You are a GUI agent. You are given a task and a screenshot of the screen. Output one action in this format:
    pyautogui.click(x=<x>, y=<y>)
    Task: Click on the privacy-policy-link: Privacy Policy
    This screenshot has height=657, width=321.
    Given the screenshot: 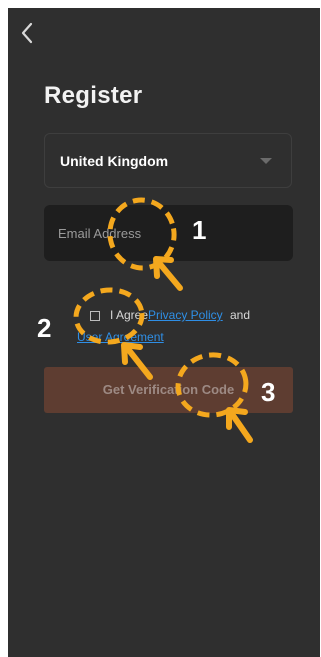 What is the action you would take?
    pyautogui.click(x=185, y=315)
    